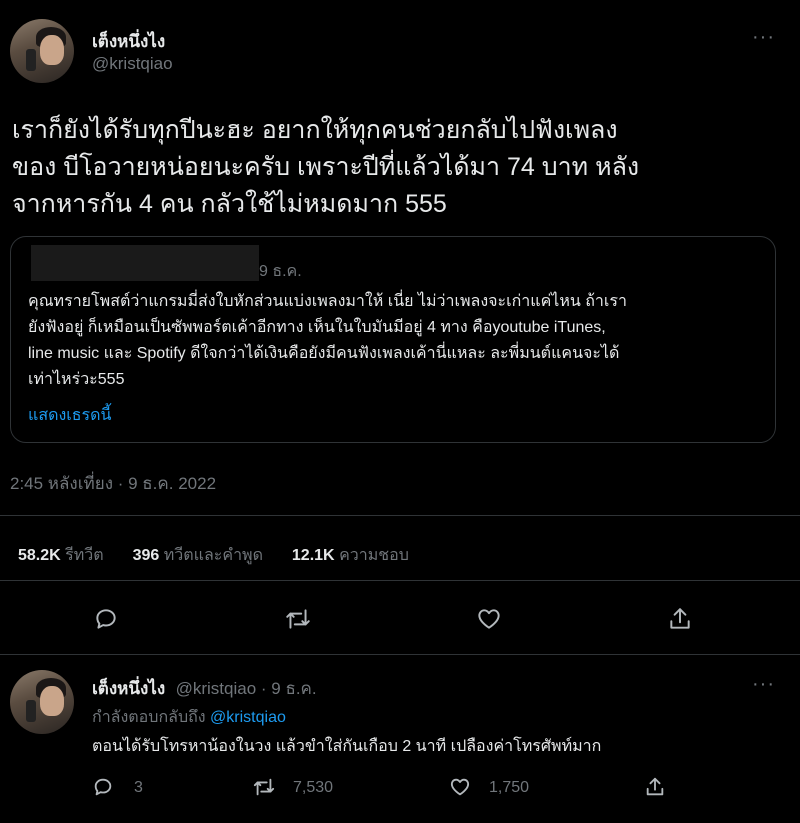 This screenshot has height=823, width=800. I want to click on retweets-count: 58.2K, so click(39, 555).